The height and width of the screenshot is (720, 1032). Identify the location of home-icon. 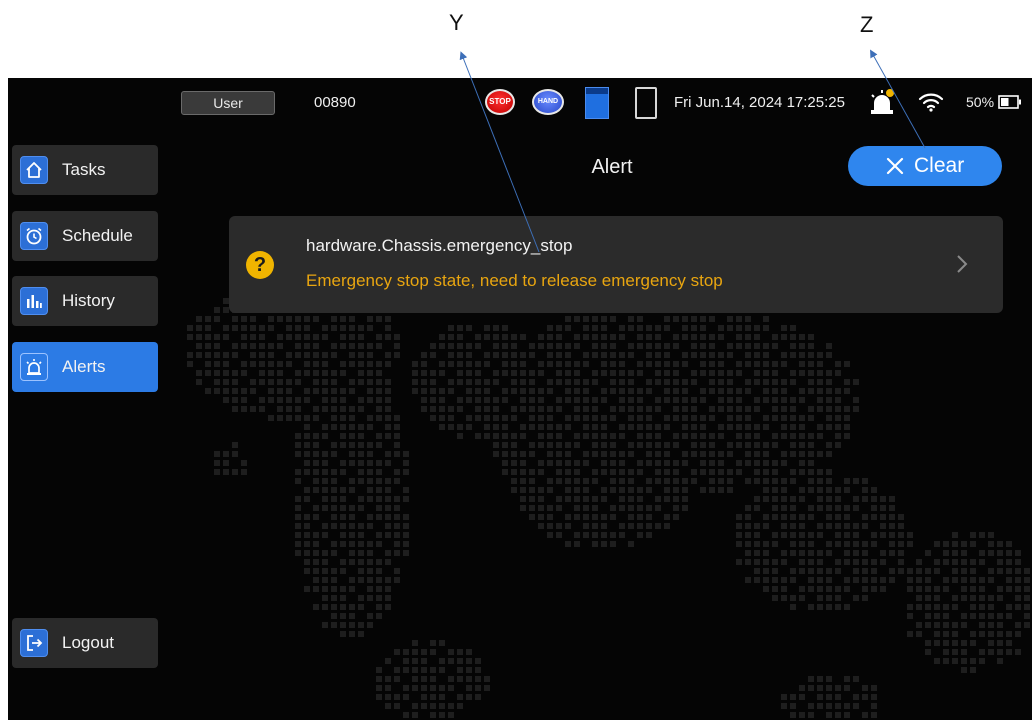
(34, 170).